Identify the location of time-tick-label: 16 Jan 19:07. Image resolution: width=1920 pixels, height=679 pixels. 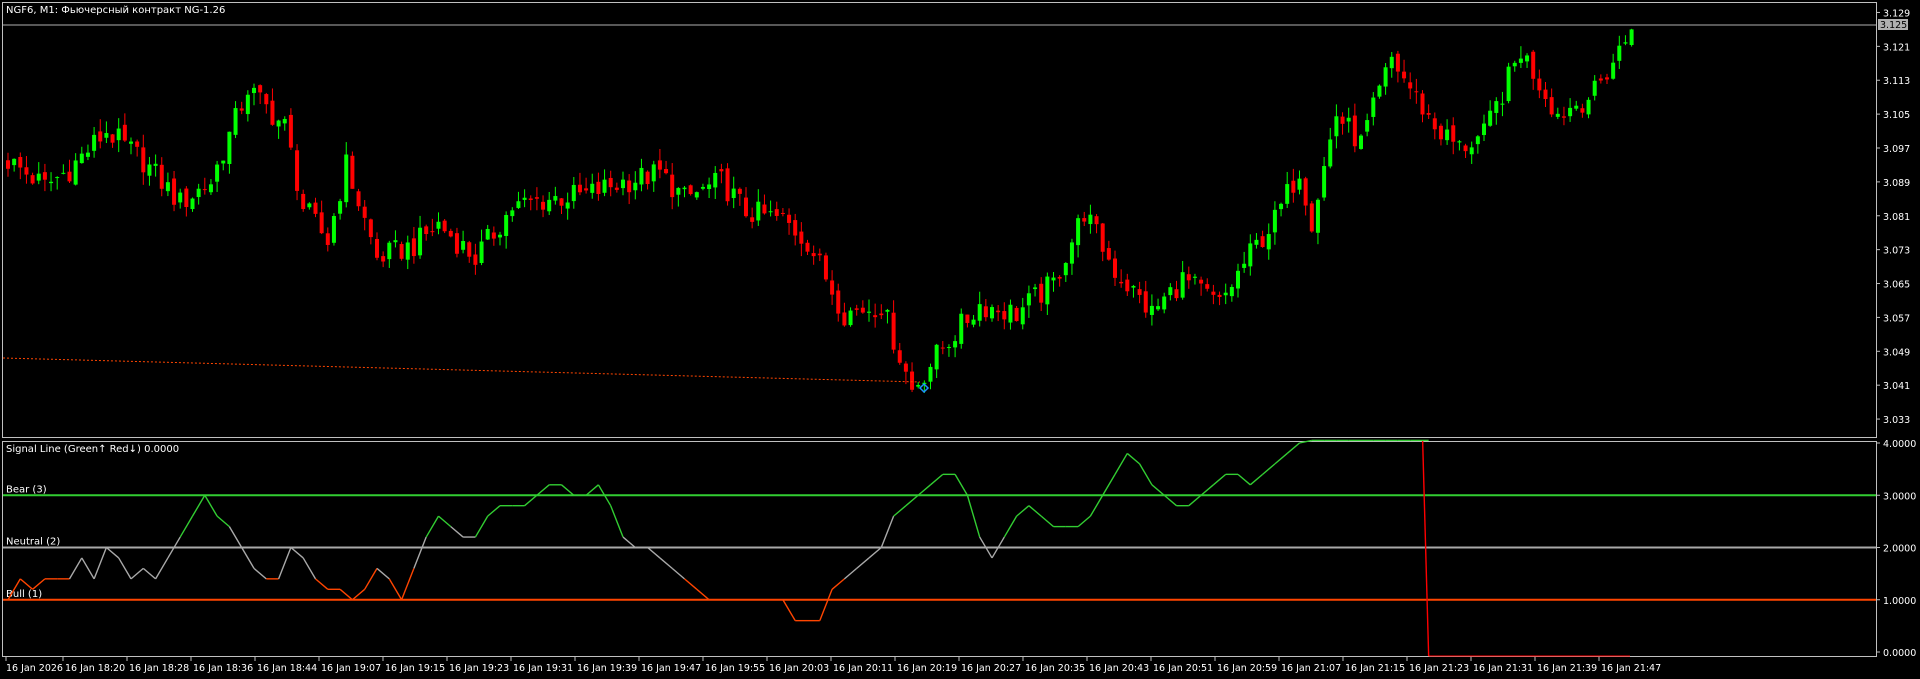
(351, 668).